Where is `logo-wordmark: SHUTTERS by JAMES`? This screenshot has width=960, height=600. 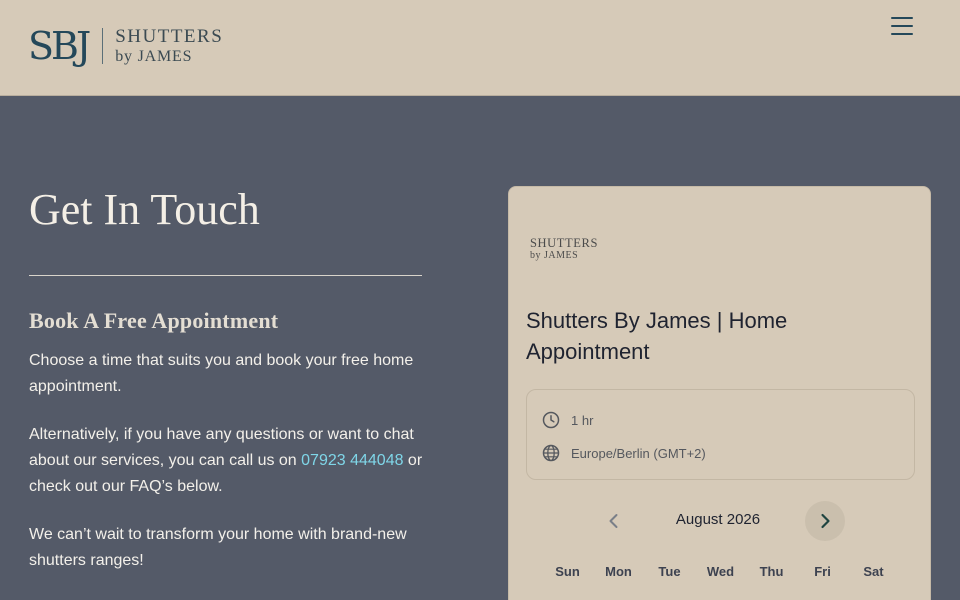
logo-wordmark: SHUTTERS by JAMES is located at coordinates (169, 46).